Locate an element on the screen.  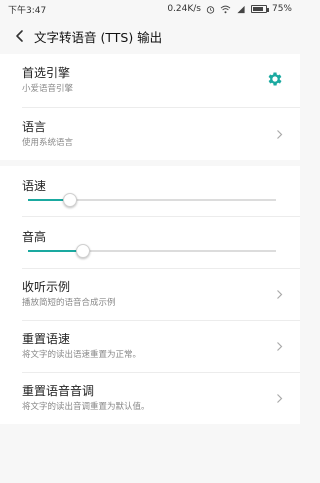
speech-rate-thumb is located at coordinates (70, 200).